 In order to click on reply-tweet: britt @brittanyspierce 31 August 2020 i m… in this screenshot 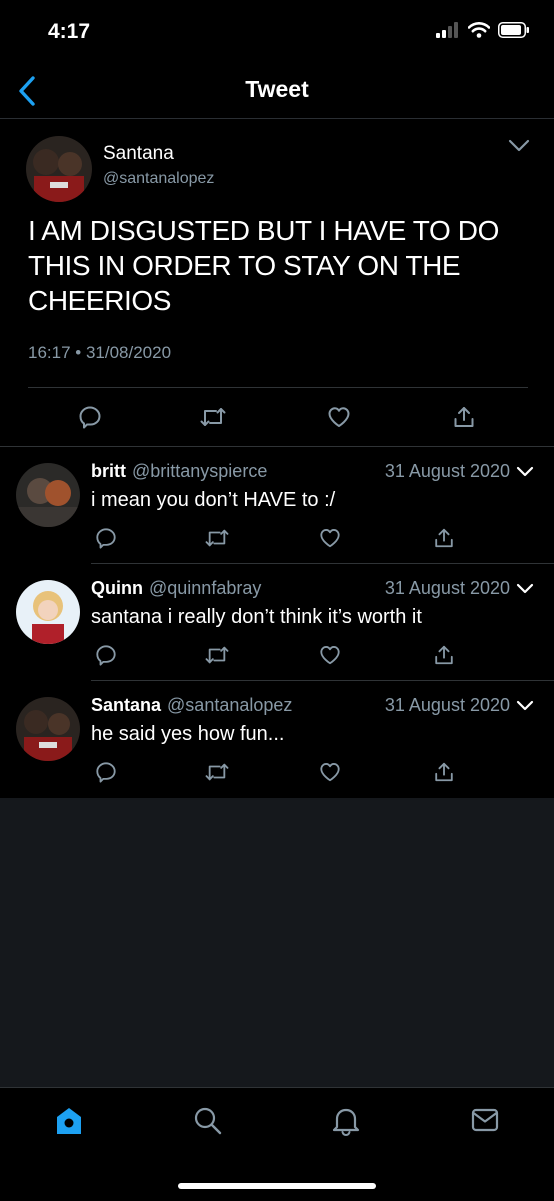, I will do `click(277, 505)`.